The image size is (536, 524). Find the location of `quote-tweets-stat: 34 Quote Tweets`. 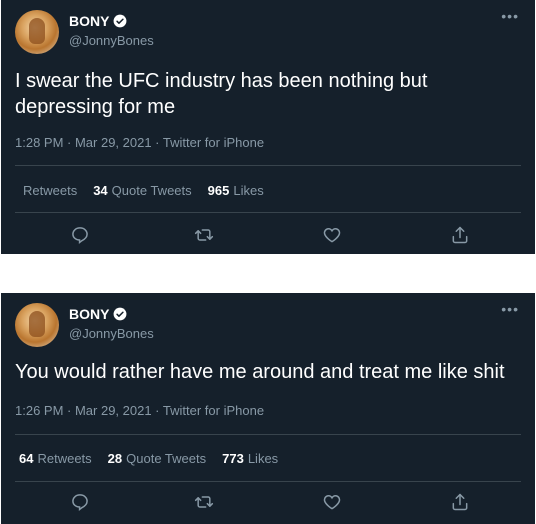

quote-tweets-stat: 34 Quote Tweets is located at coordinates (142, 190).